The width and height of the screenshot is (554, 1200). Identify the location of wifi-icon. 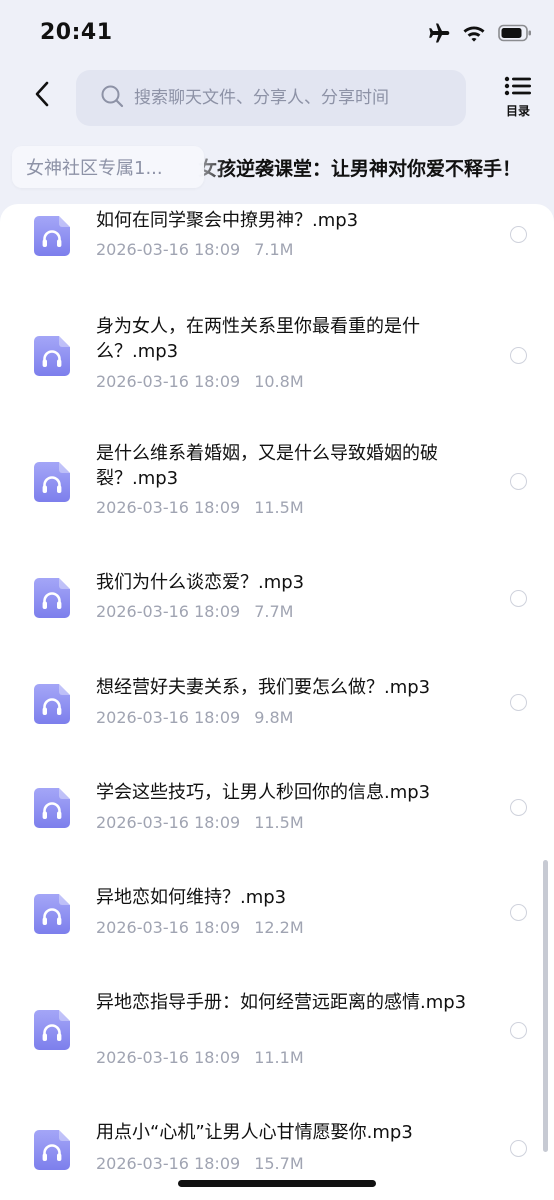
(474, 35).